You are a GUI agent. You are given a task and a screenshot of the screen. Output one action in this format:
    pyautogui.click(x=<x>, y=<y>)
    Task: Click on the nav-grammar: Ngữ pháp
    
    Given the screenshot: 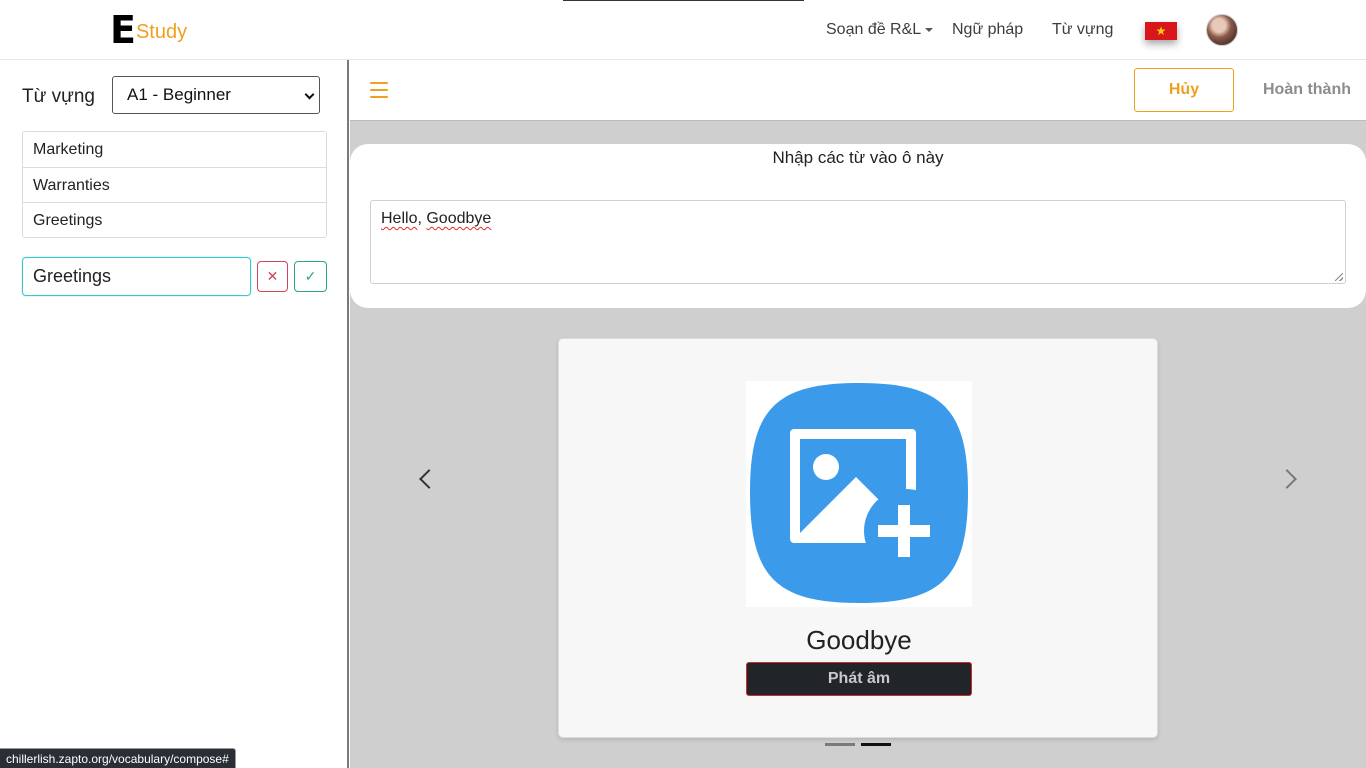 What is the action you would take?
    pyautogui.click(x=987, y=30)
    